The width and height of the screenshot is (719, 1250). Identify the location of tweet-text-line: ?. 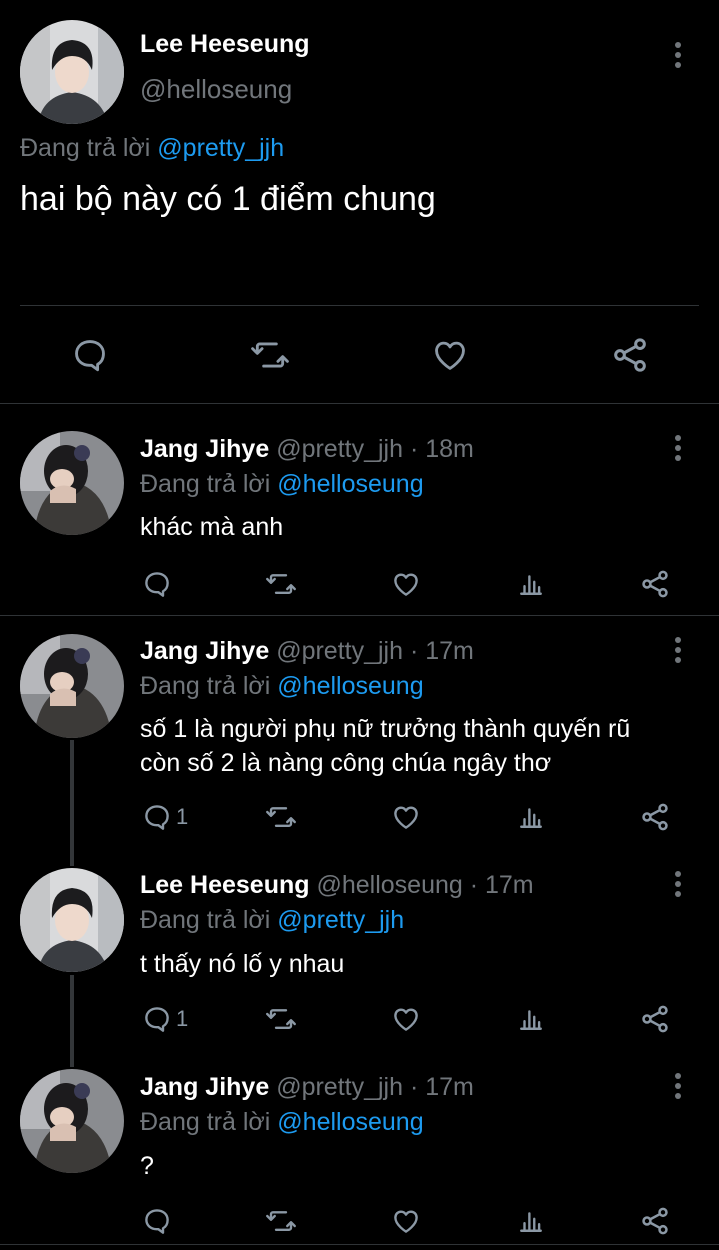
(147, 1166).